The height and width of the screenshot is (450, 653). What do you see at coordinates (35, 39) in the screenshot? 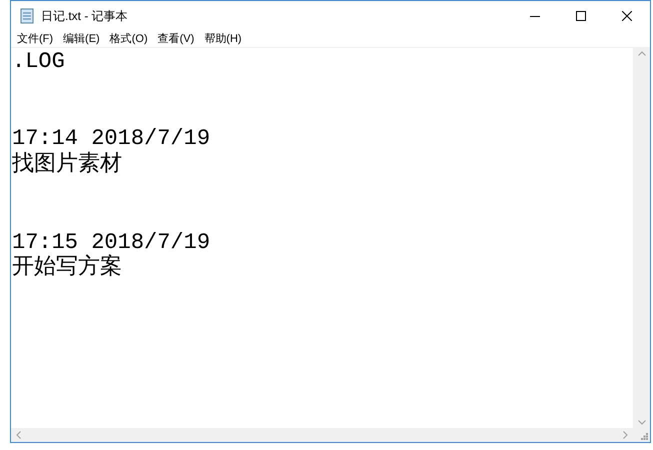
I see `menu-item: 文件(F)` at bounding box center [35, 39].